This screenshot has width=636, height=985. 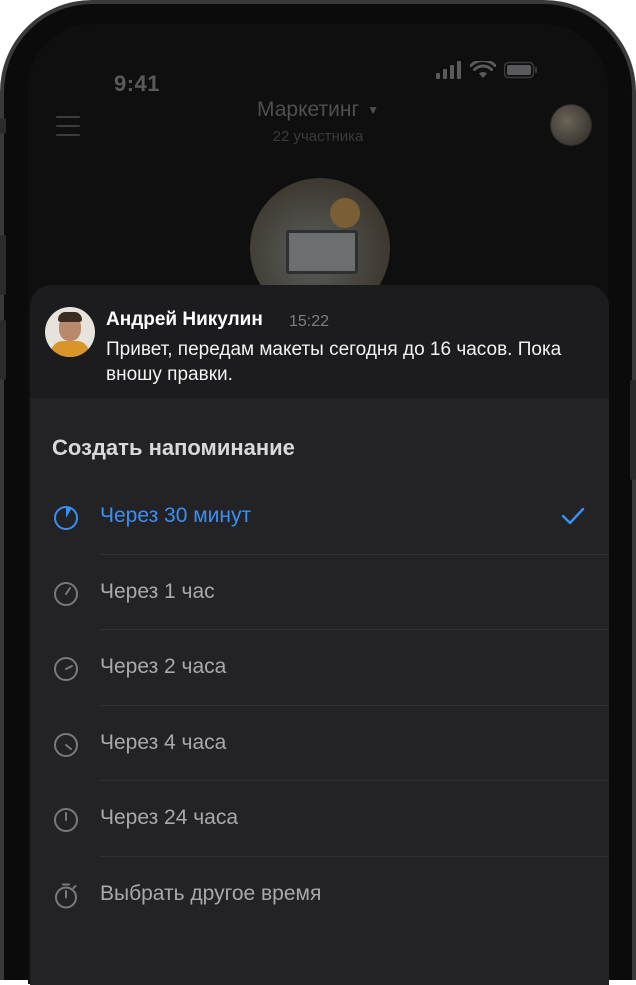 I want to click on option-custom-time: Выбрать другое время, so click(x=319, y=895).